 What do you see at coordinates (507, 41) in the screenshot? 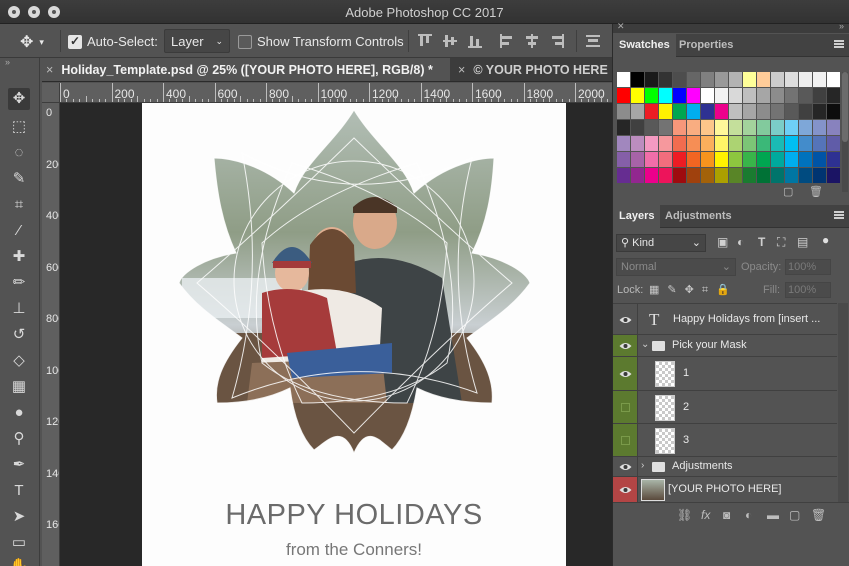
I see `align-left-edges-icon` at bounding box center [507, 41].